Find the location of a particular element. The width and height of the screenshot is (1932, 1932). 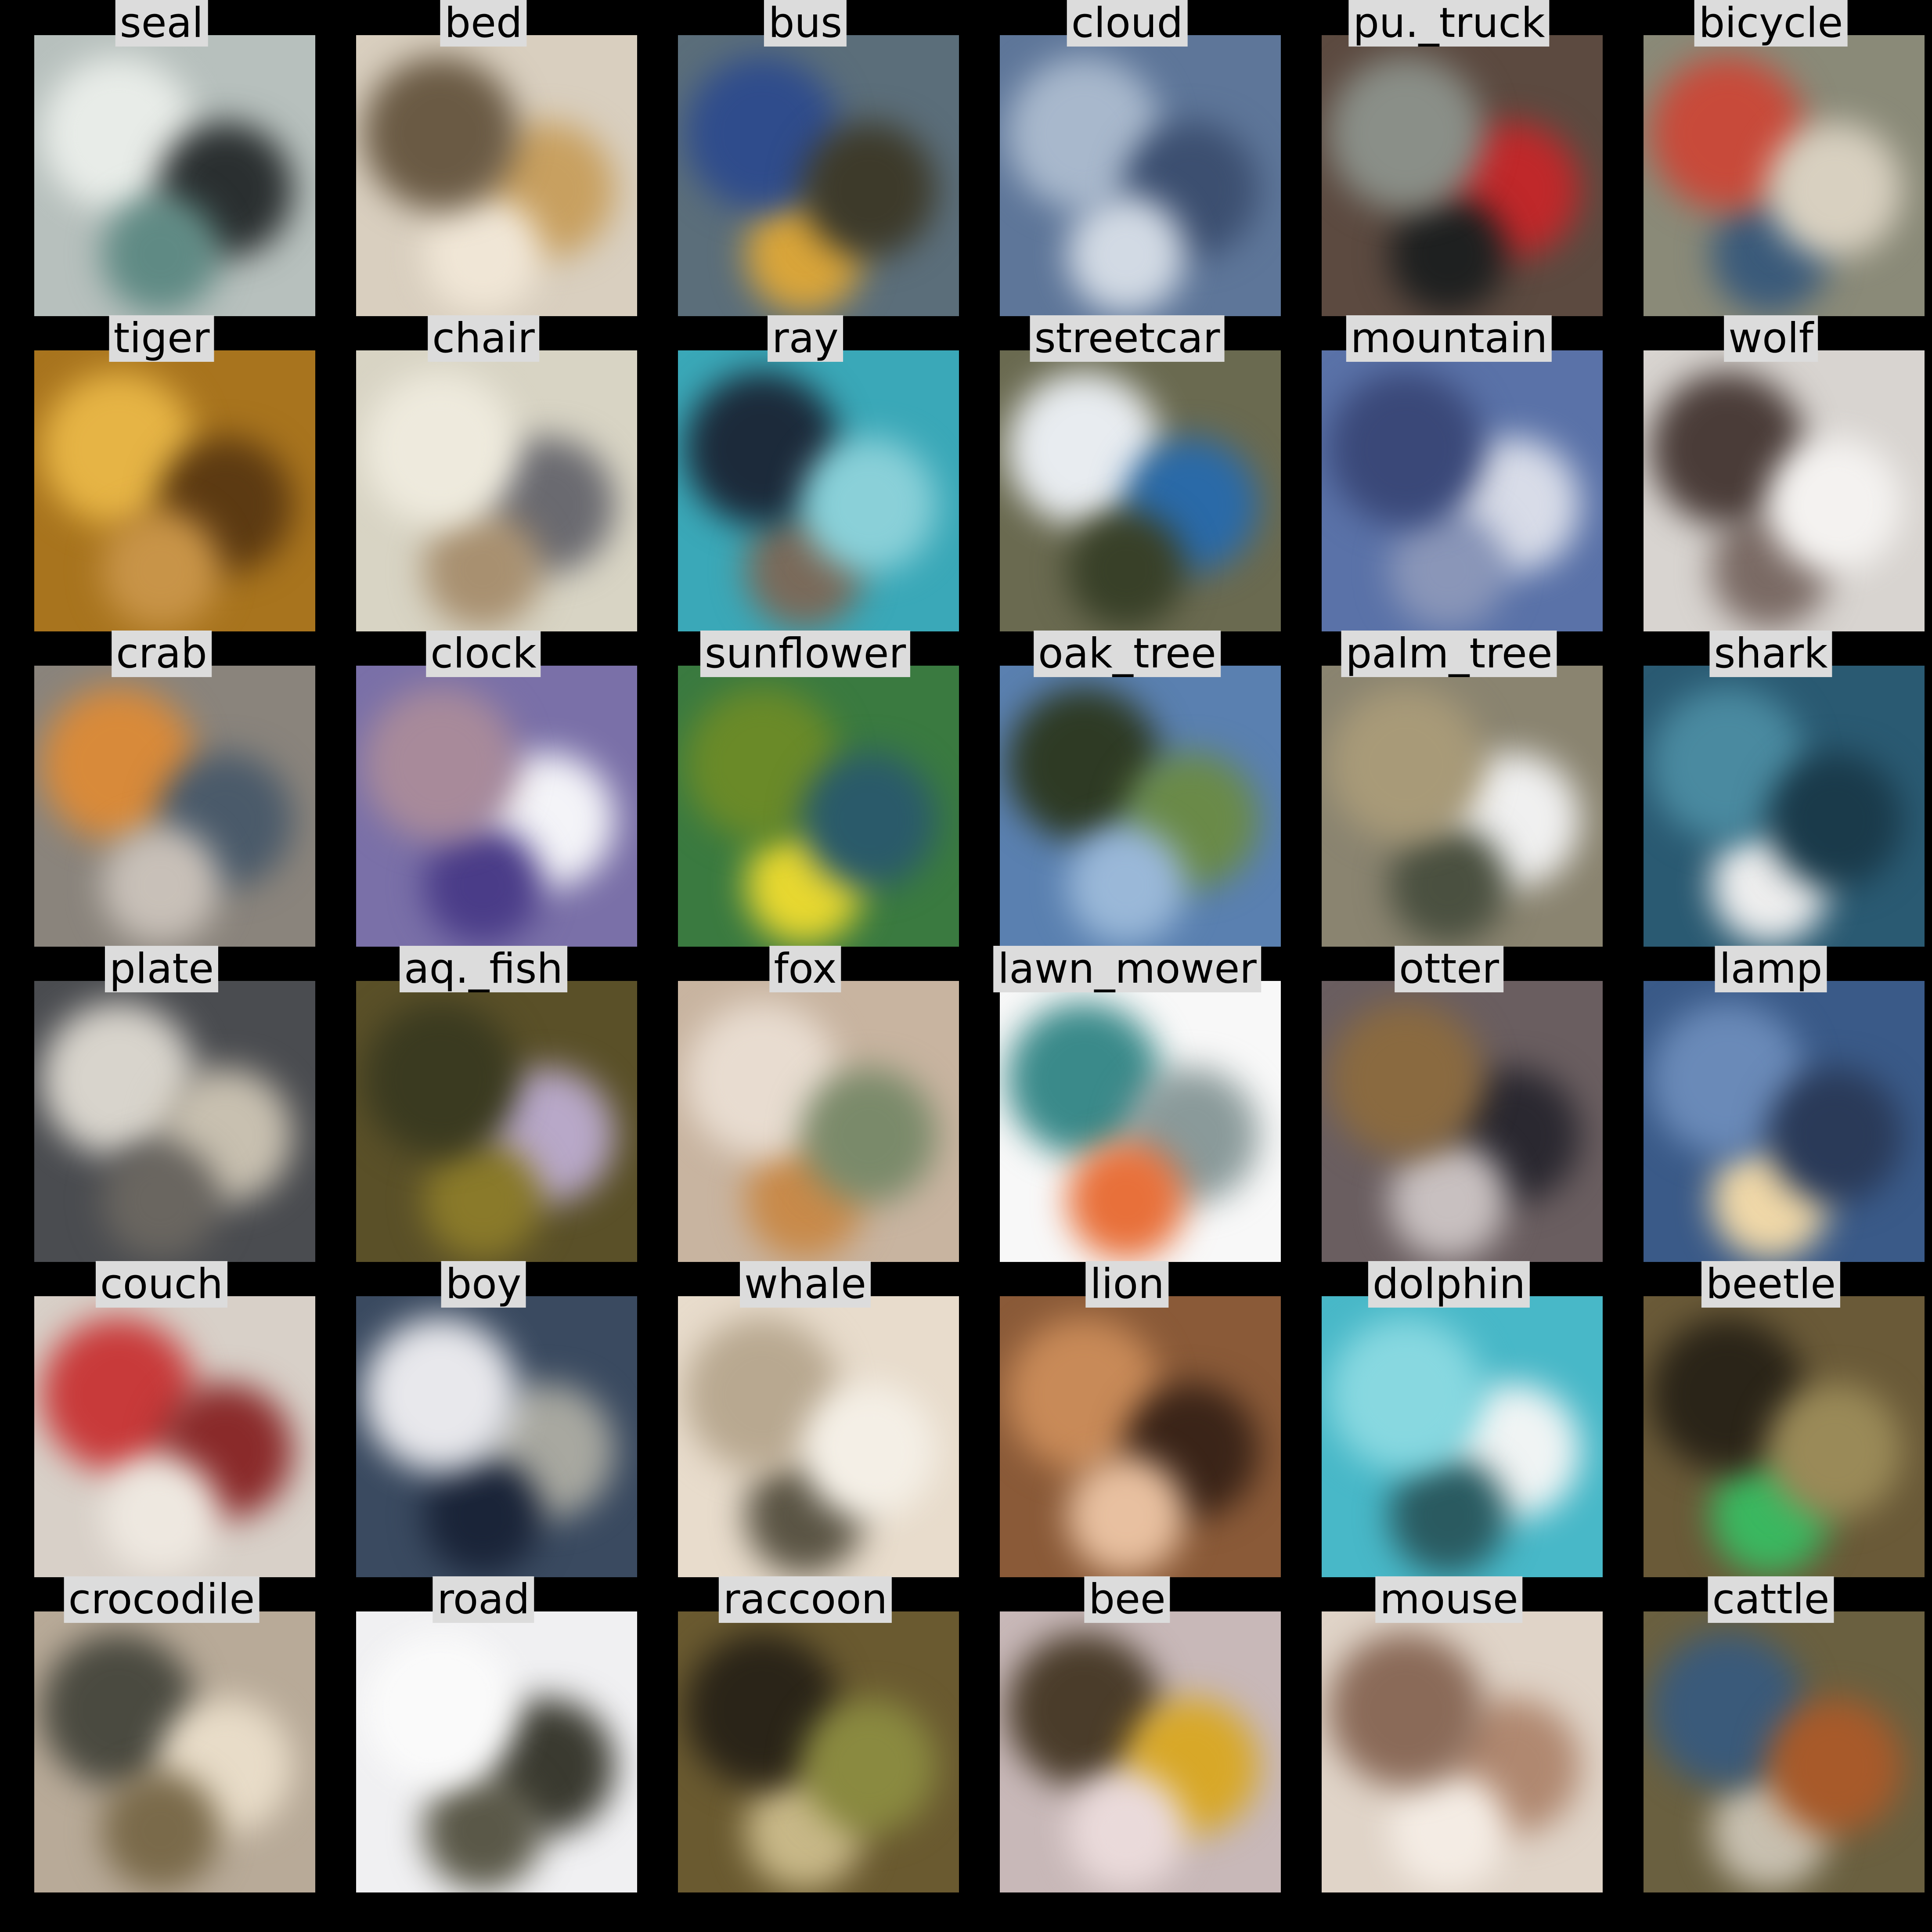

tile-label: lamp is located at coordinates (1771, 969).